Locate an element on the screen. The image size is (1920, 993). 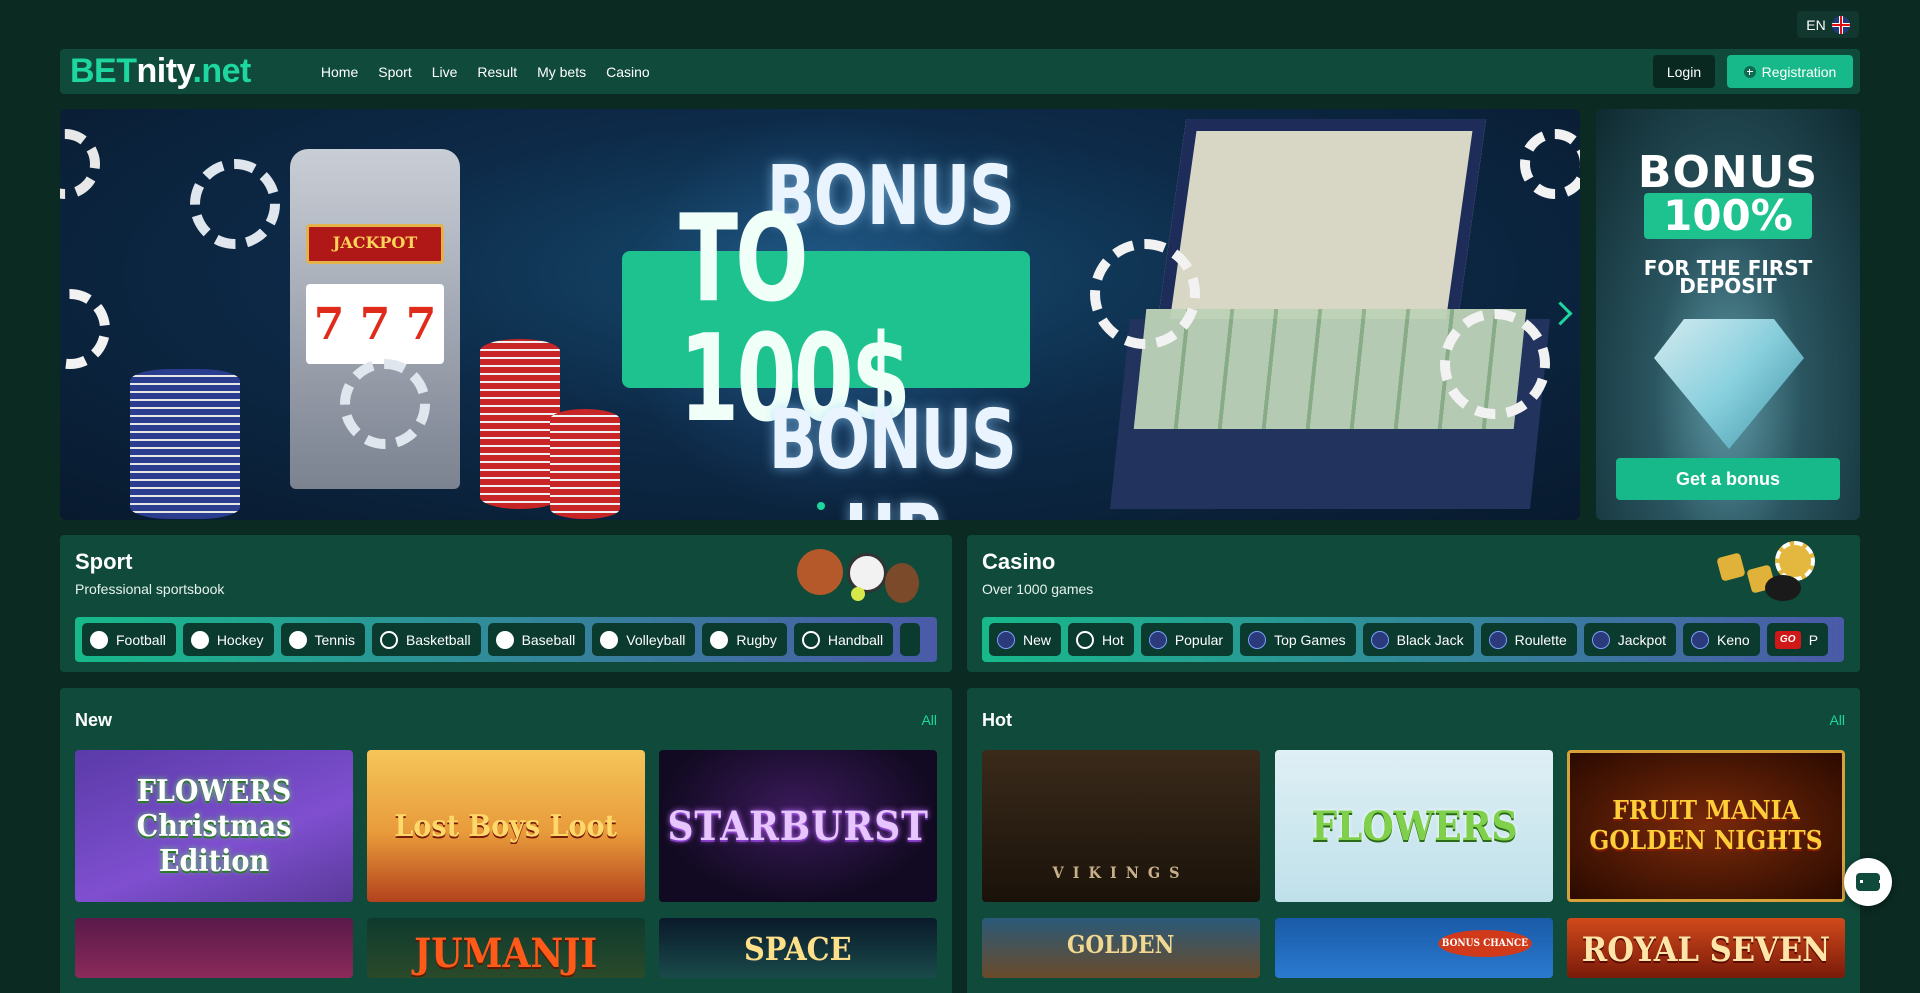
casino-subtitle: Over 1000 games is located at coordinates (1038, 589).